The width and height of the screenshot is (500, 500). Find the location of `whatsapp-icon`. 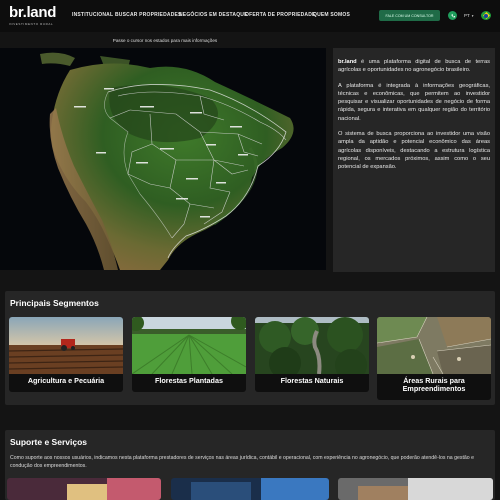

whatsapp-icon is located at coordinates (452, 15).